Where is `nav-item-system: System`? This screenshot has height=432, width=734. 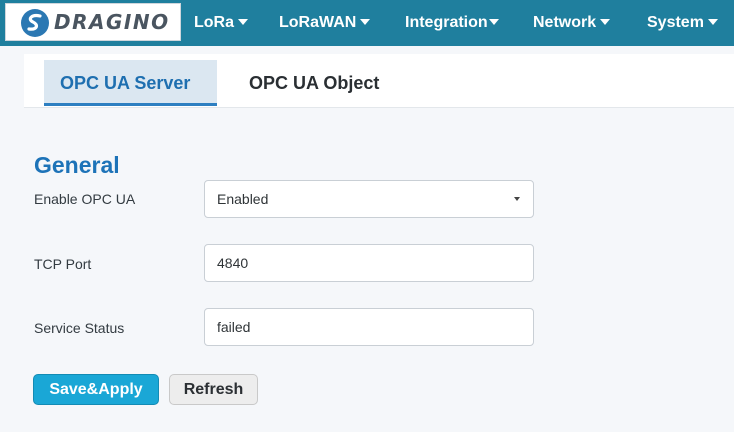 nav-item-system: System is located at coordinates (682, 23).